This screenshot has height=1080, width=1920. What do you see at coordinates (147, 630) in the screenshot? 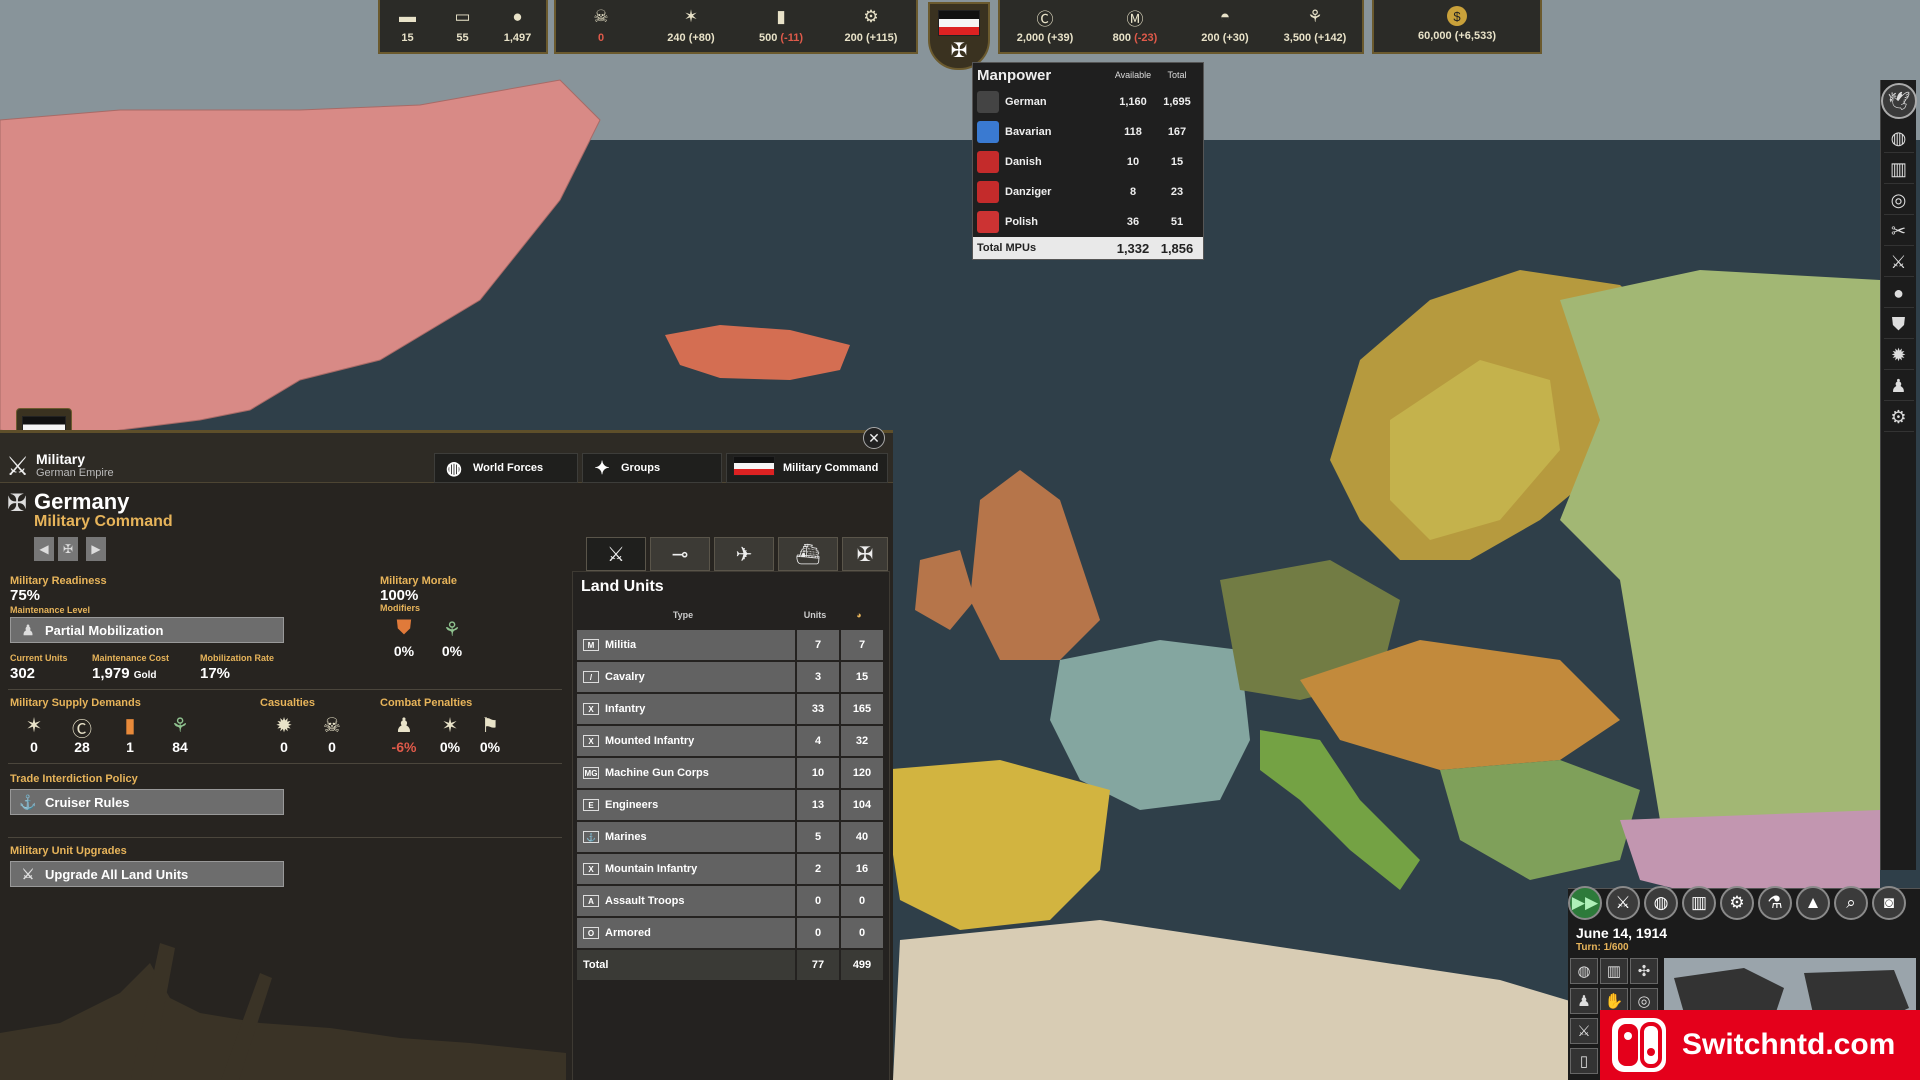
I see `maintenance-level-button: ♟ Partial Mobilization` at bounding box center [147, 630].